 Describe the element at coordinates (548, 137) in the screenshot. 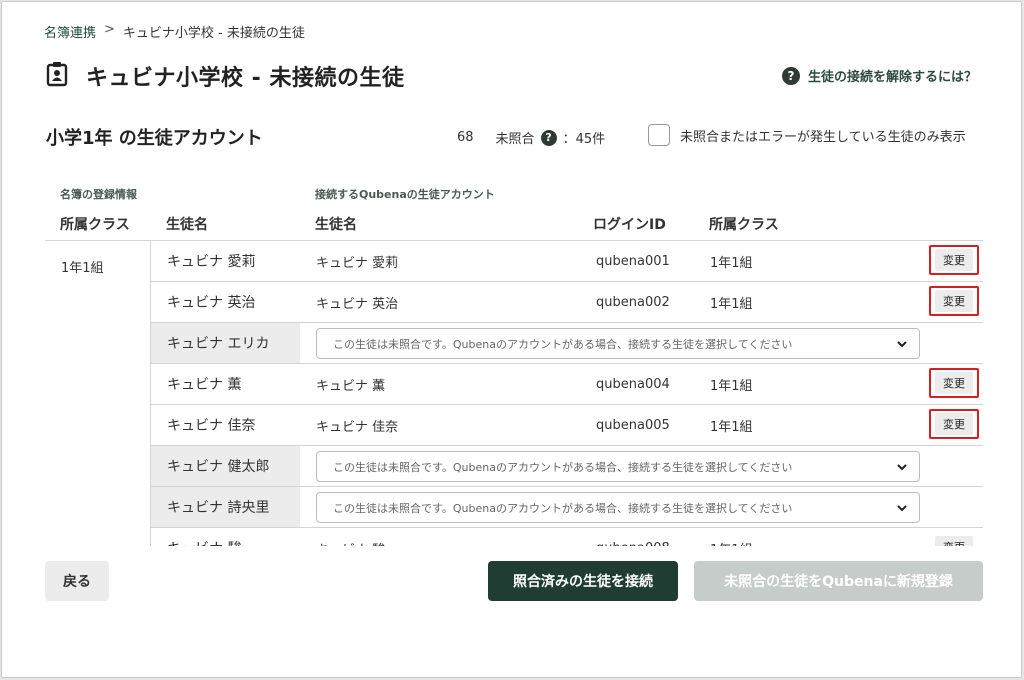

I see `unmatched-help-icon: ?` at that location.